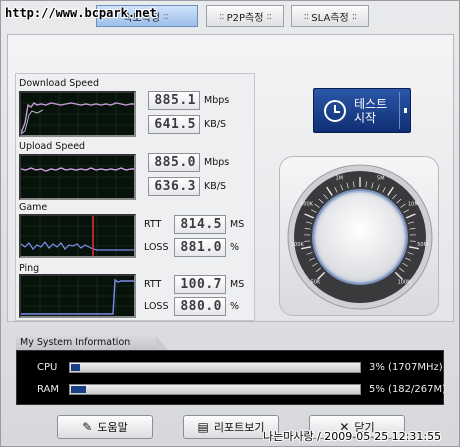 This screenshot has width=460, height=447. What do you see at coordinates (59, 83) in the screenshot?
I see `download-speed-label: Download Speed` at bounding box center [59, 83].